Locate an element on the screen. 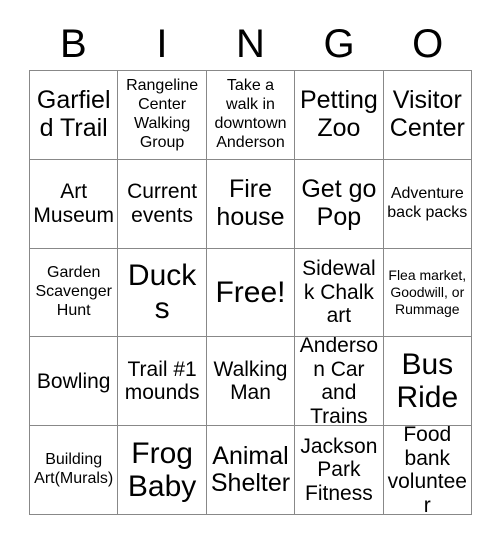 The width and height of the screenshot is (500, 544). bingo-header-letter-i: I is located at coordinates (162, 43).